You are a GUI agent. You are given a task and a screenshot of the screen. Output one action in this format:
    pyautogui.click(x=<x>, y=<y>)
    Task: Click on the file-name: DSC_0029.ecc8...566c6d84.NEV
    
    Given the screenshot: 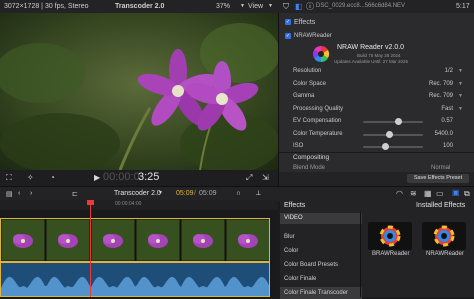 What is the action you would take?
    pyautogui.click(x=361, y=6)
    